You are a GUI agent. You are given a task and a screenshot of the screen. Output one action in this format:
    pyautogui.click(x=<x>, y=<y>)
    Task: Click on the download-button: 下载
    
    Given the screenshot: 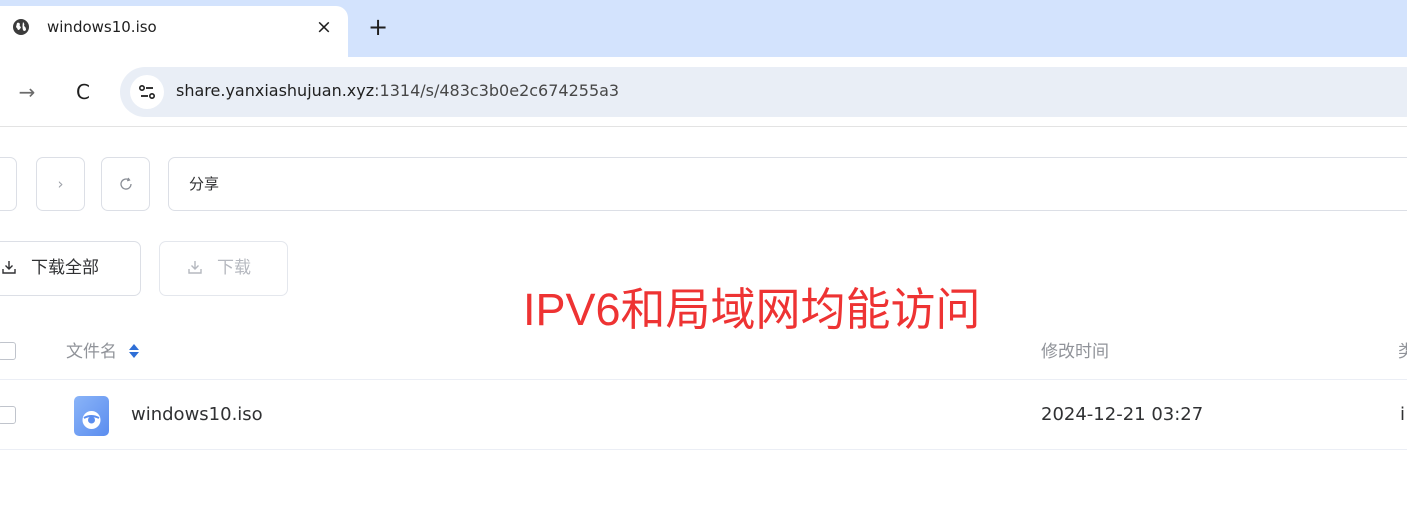 What is the action you would take?
    pyautogui.click(x=223, y=268)
    